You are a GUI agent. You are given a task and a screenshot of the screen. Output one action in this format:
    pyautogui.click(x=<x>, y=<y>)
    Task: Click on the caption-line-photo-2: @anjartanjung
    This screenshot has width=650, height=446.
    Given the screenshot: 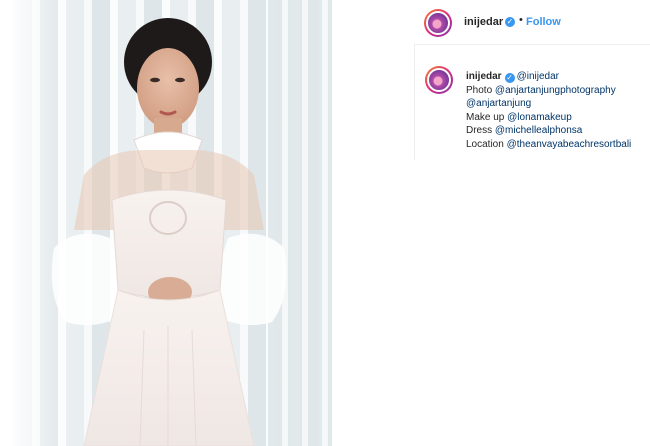 What is the action you would take?
    pyautogui.click(x=548, y=104)
    